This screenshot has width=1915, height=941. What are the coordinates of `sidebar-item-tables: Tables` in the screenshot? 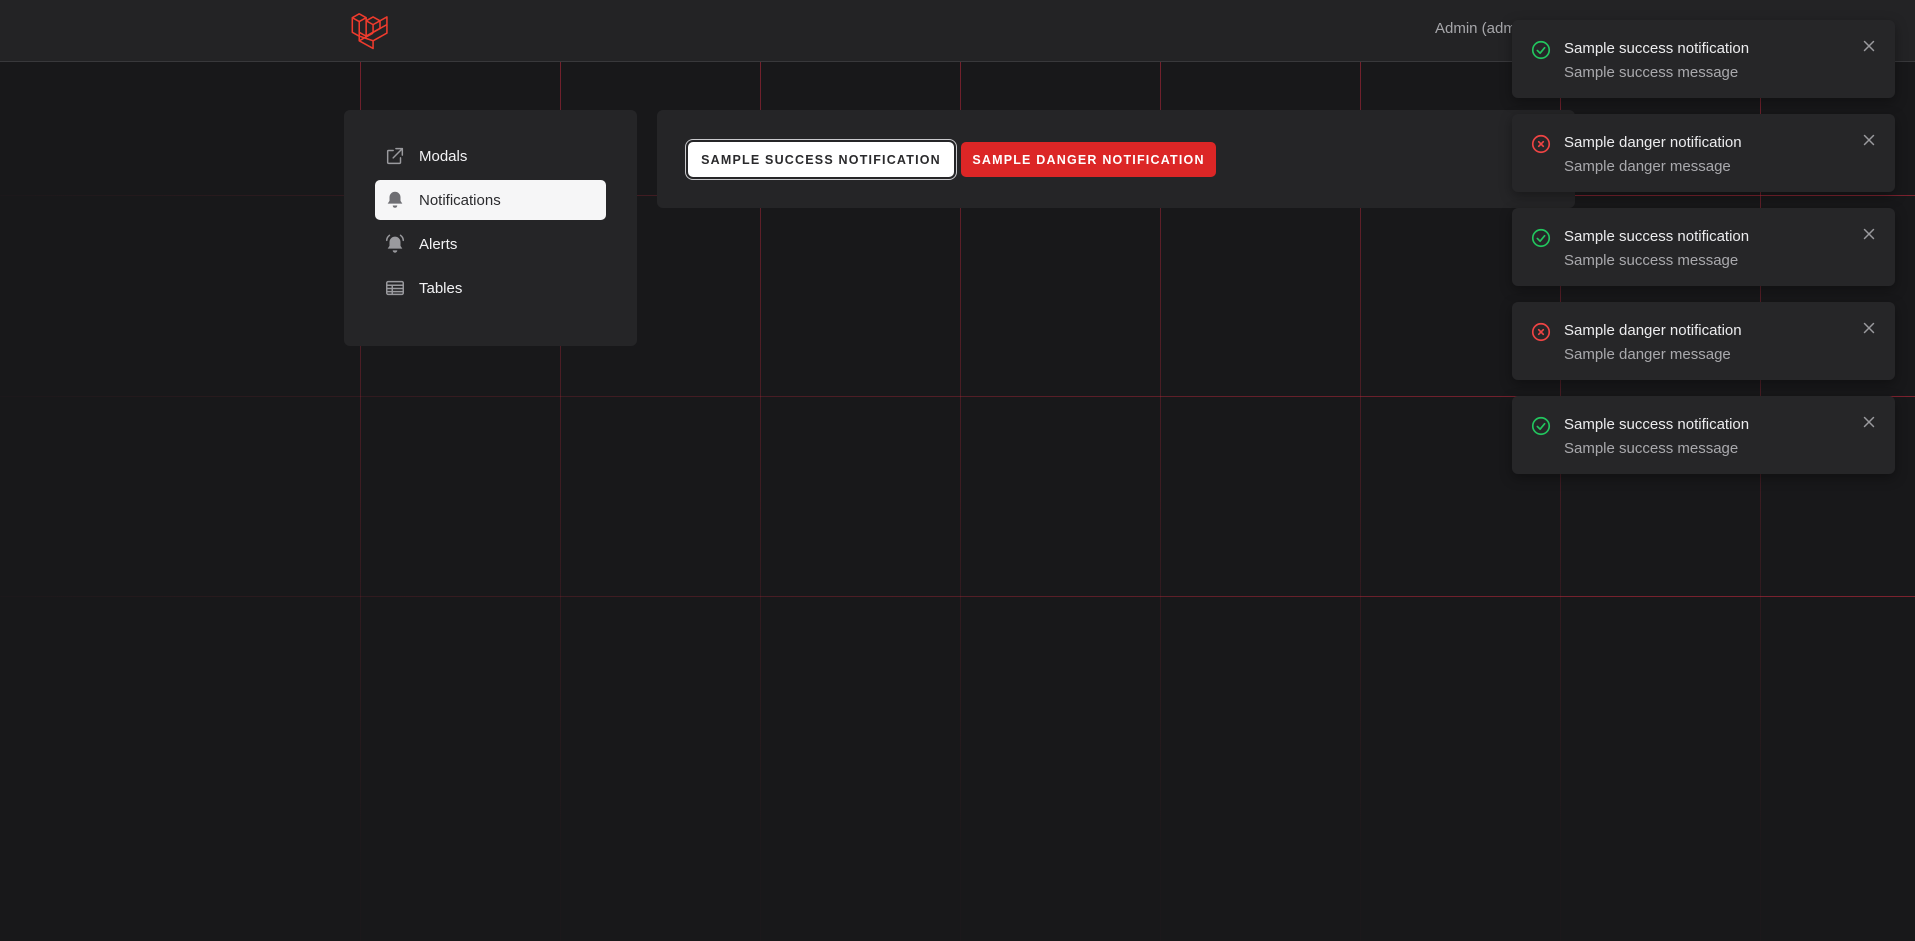 It's located at (490, 288).